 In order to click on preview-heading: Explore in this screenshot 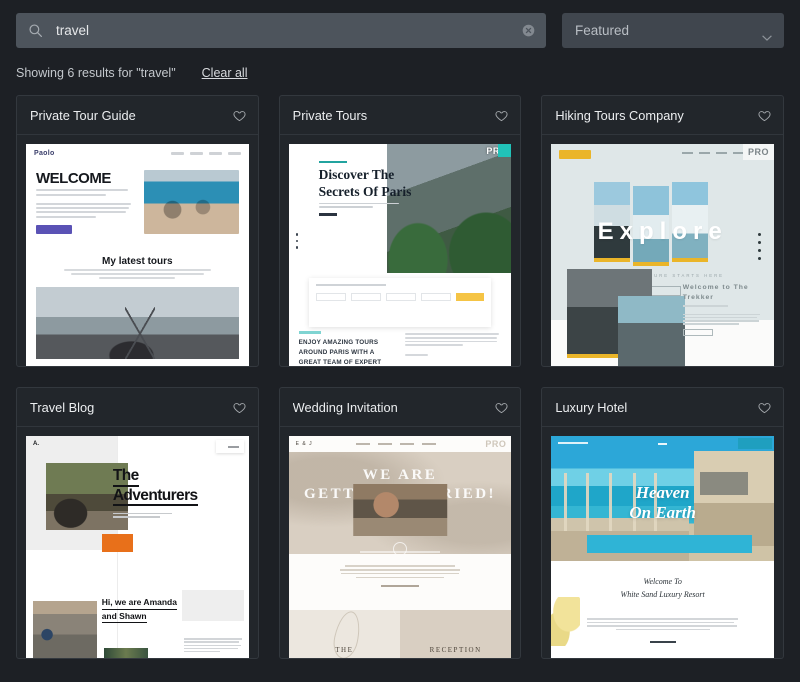, I will do `click(662, 231)`.